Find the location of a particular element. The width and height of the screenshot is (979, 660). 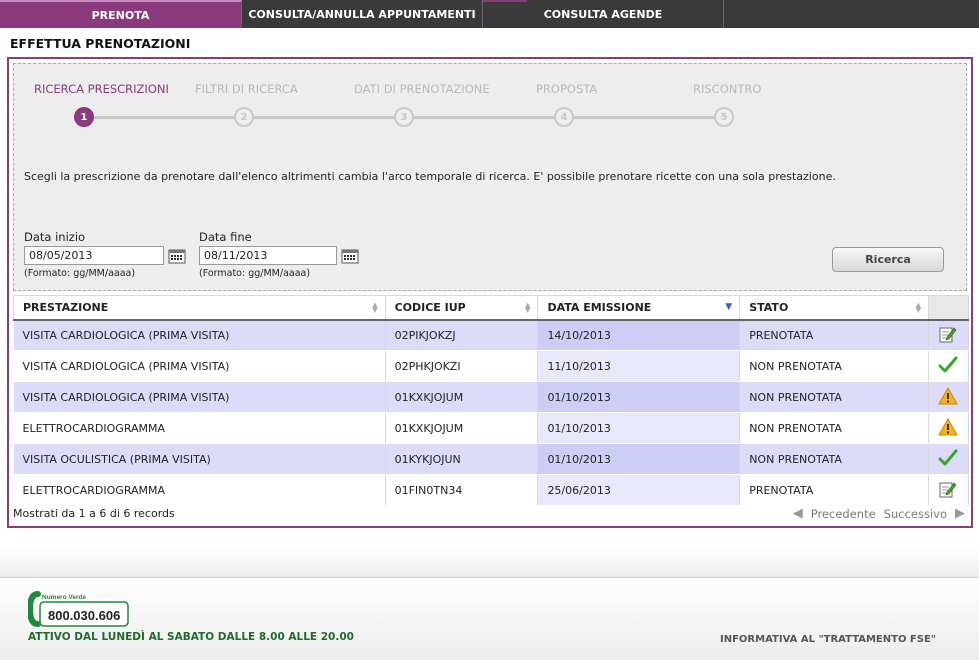

cell-prestazione: VISITA OCULISTICA (PRIMA VISITA) is located at coordinates (199, 459).